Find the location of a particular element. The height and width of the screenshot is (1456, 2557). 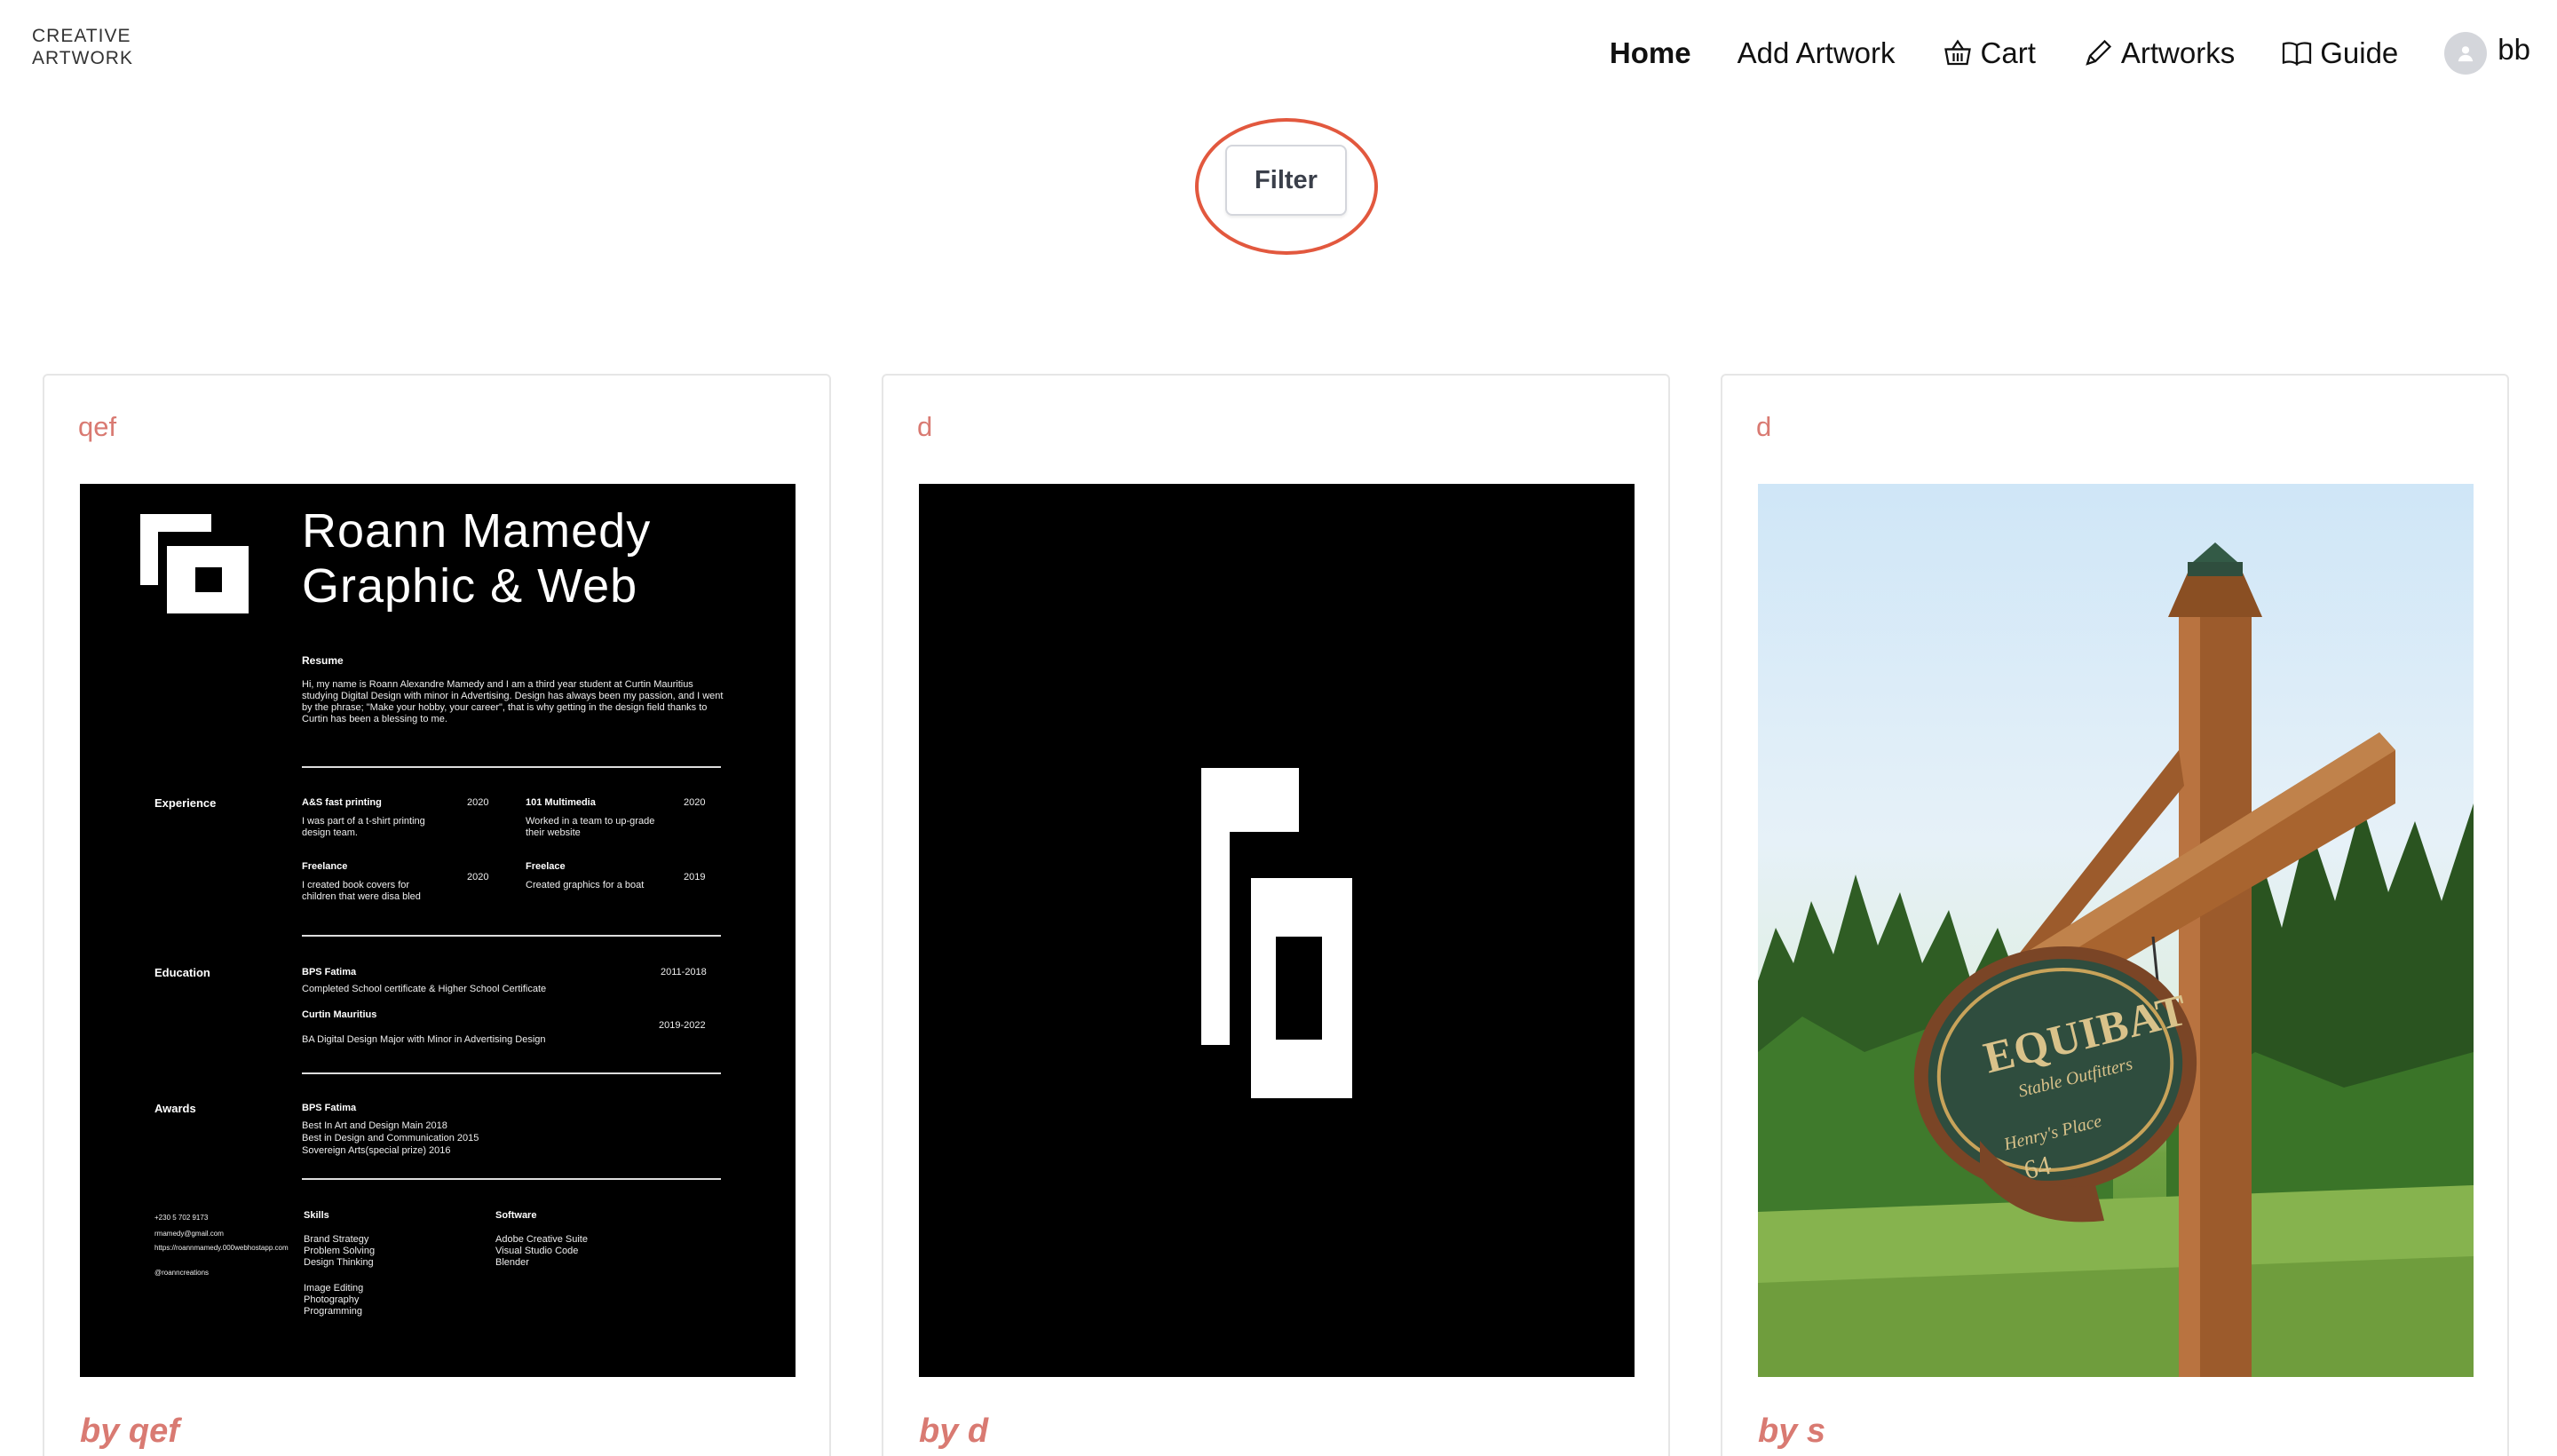

nav-home: Home is located at coordinates (1650, 53).